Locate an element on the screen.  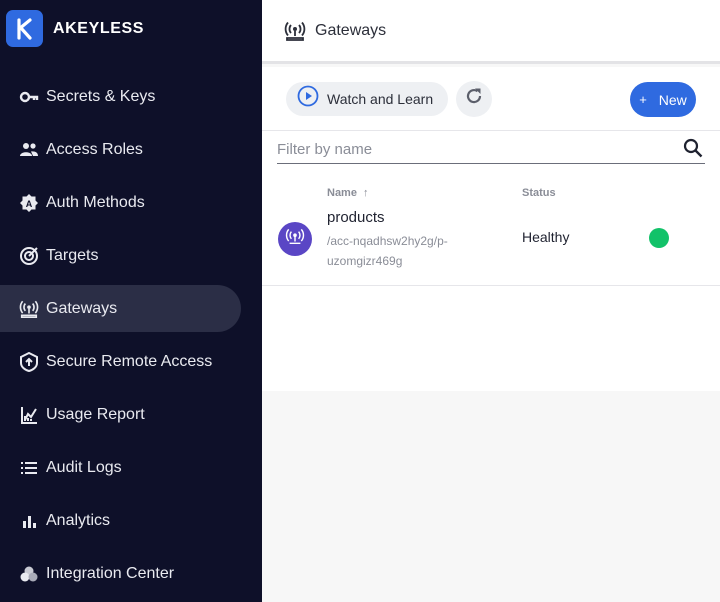
refresh-icon is located at coordinates (474, 98).